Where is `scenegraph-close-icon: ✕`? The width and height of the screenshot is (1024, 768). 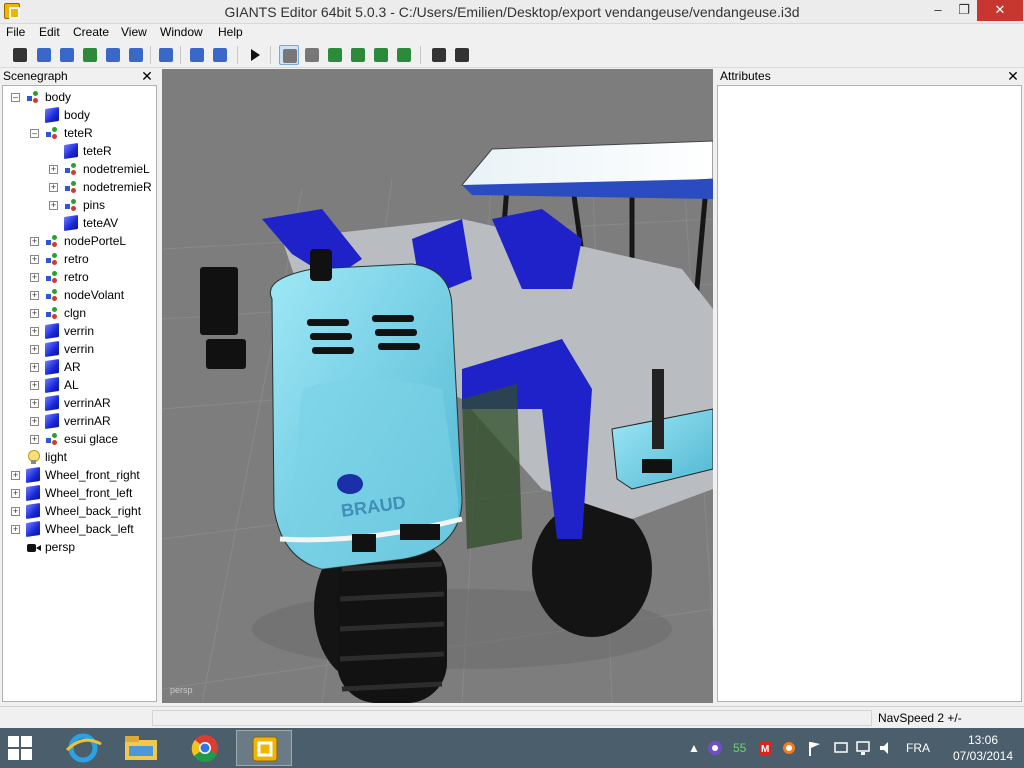 scenegraph-close-icon: ✕ is located at coordinates (147, 76).